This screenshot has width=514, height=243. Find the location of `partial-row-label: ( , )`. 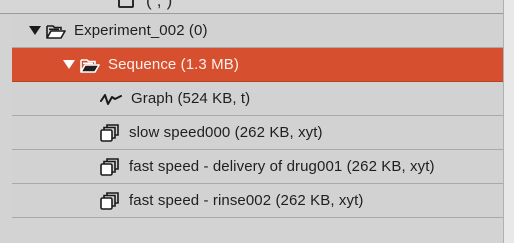

partial-row-label: ( , ) is located at coordinates (159, 5).